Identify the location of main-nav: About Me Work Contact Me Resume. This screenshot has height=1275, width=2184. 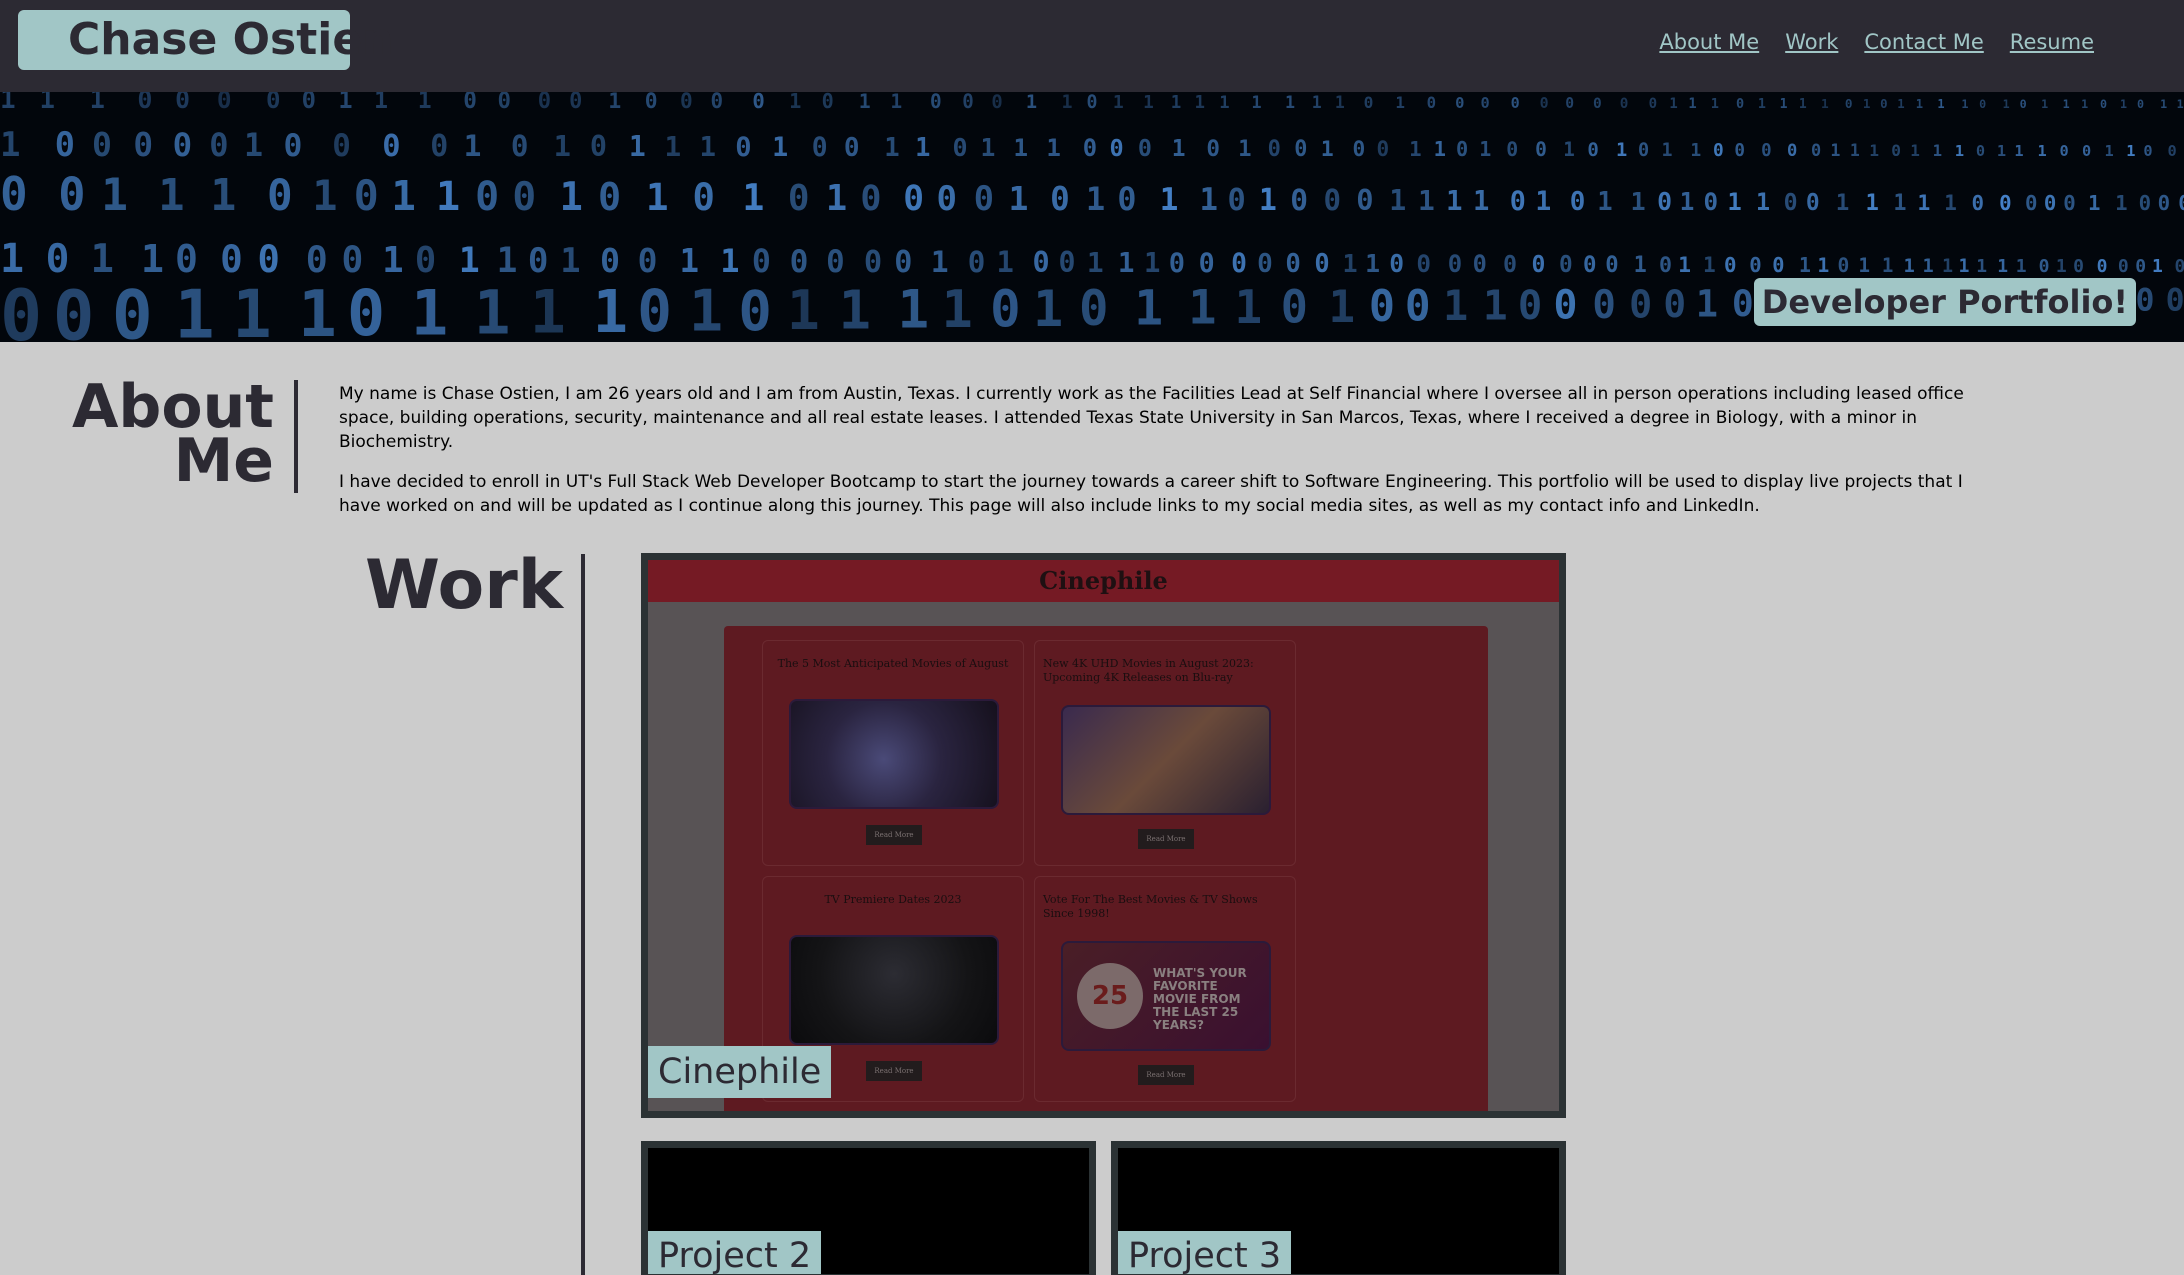
(1876, 42).